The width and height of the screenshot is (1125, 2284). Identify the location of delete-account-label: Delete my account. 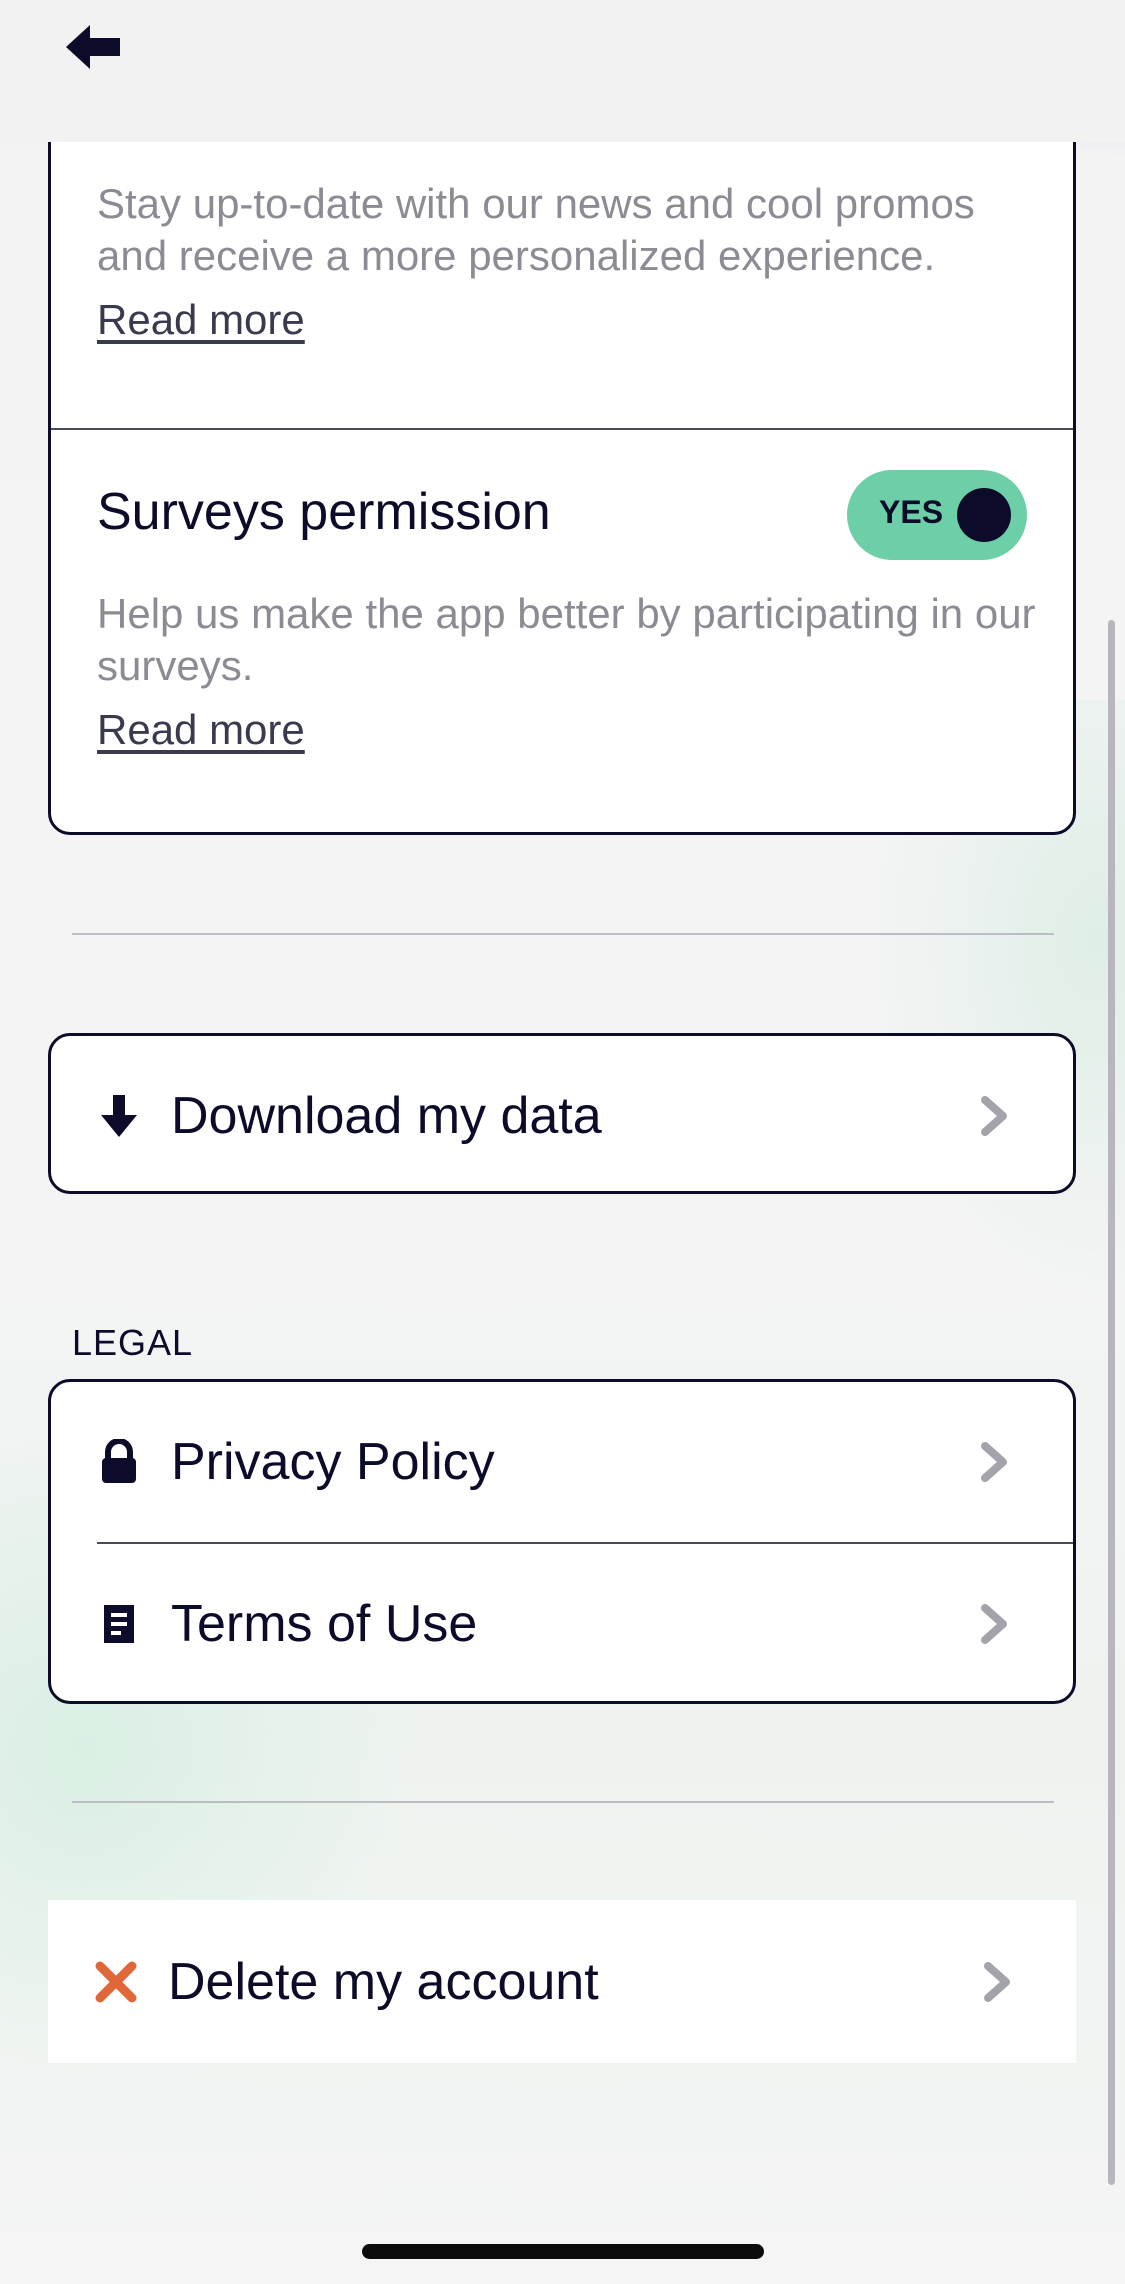
(383, 1981).